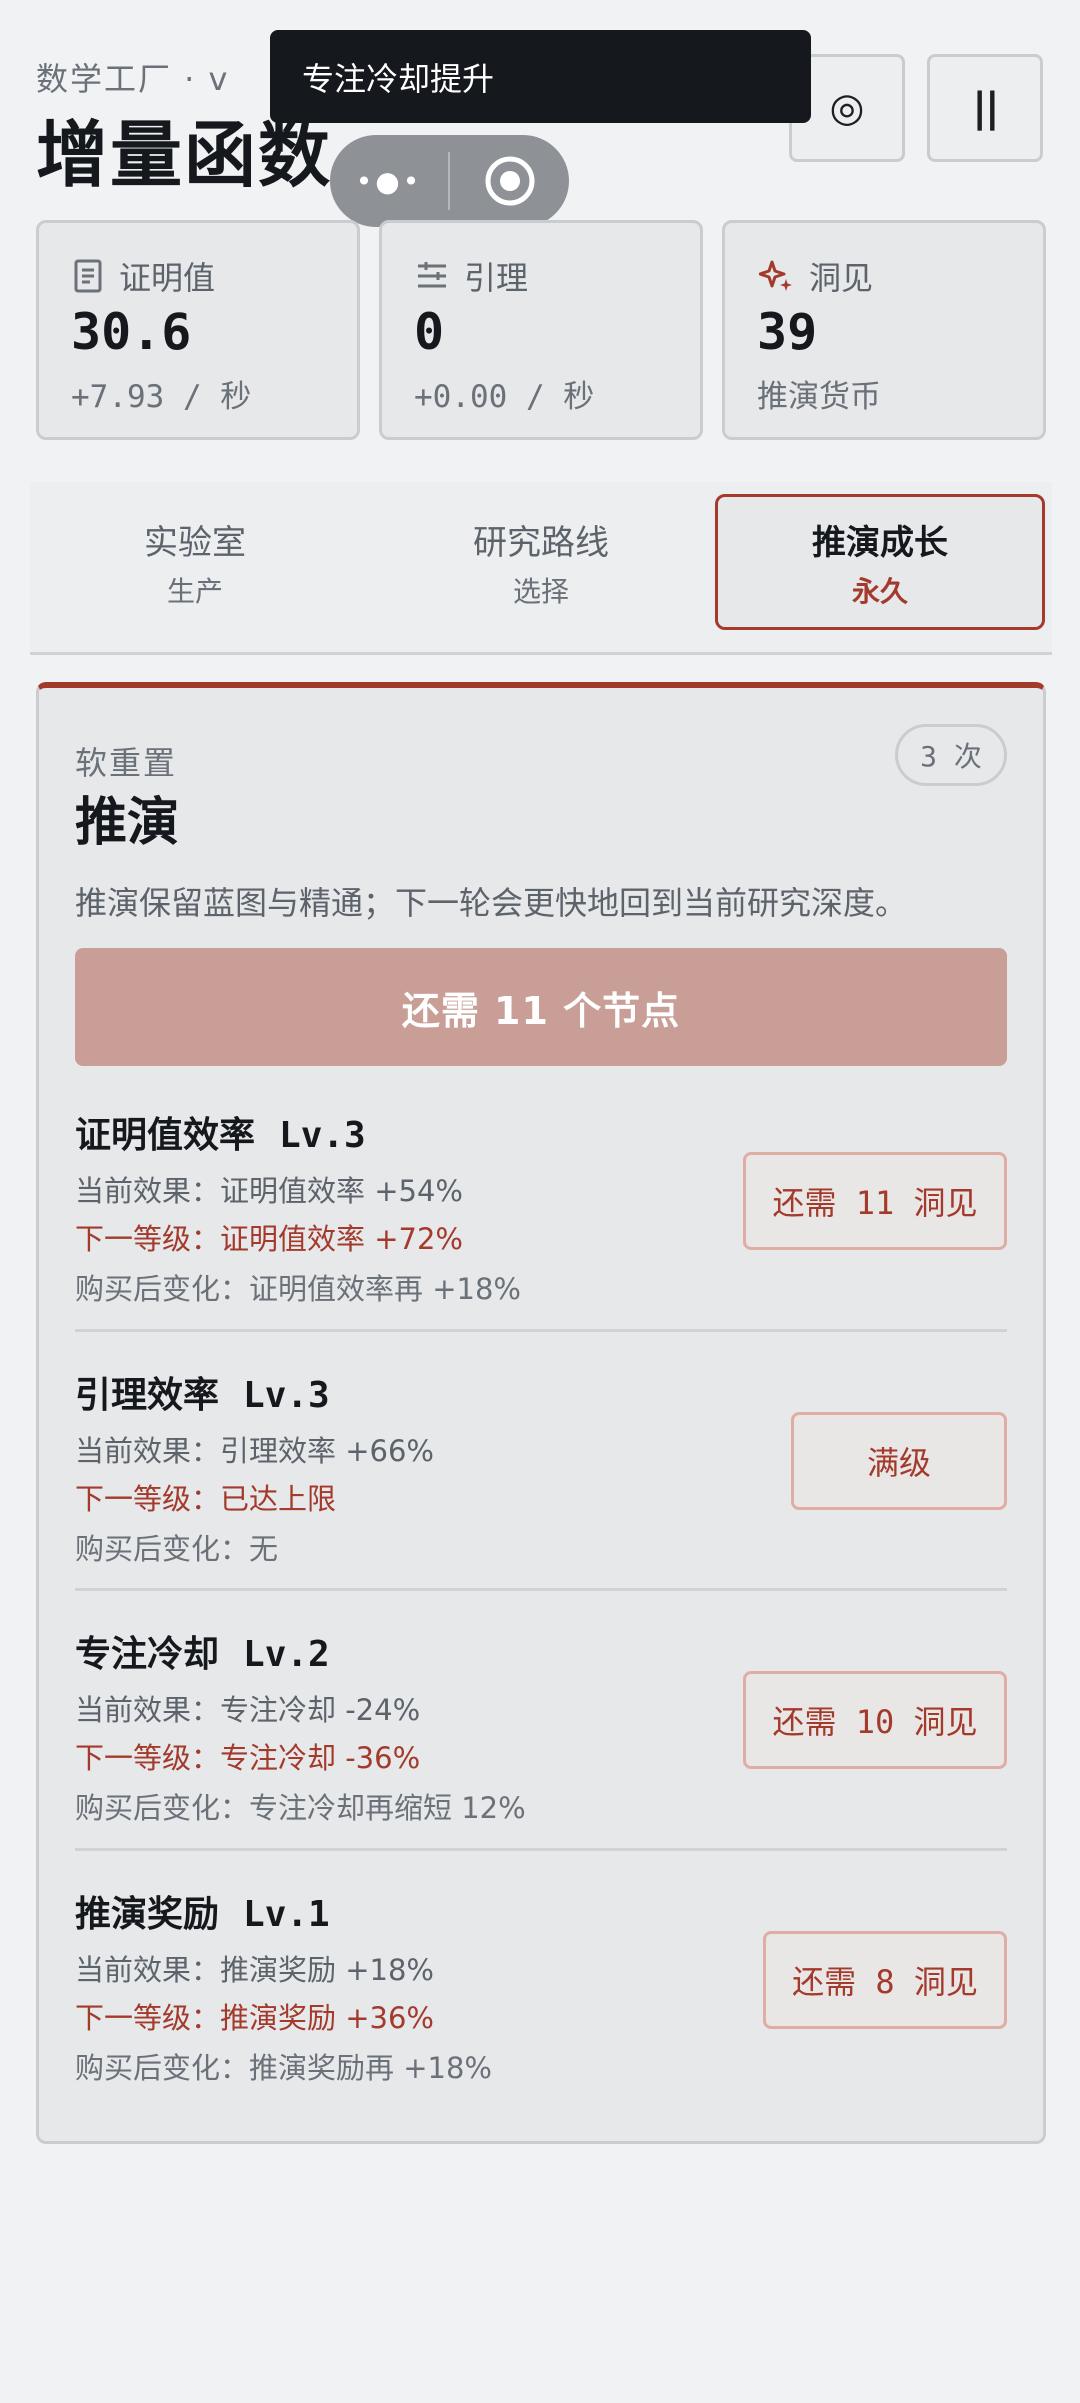  What do you see at coordinates (429, 332) in the screenshot?
I see `stat-value: 0` at bounding box center [429, 332].